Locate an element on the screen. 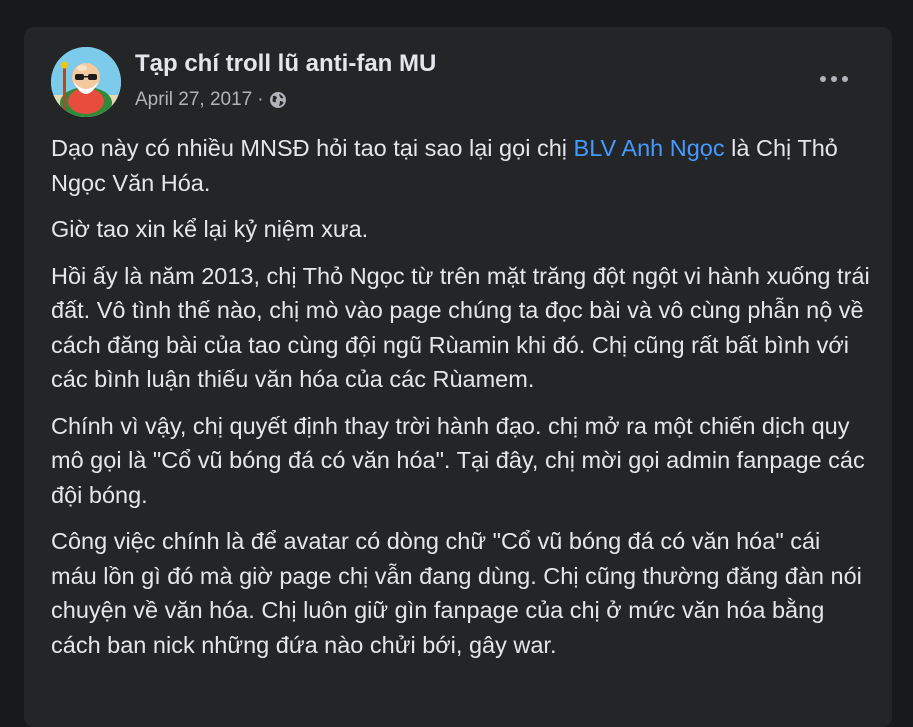 The image size is (913, 727). mention-link: BLV Anh Ngọc is located at coordinates (649, 148).